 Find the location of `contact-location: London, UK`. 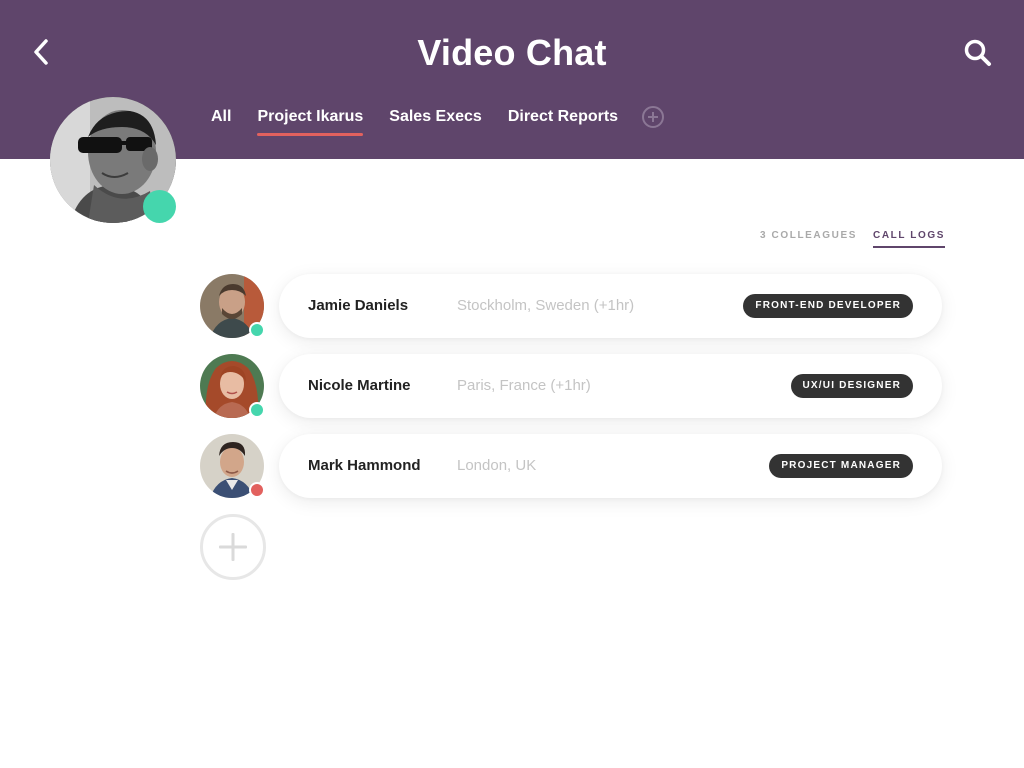

contact-location: London, UK is located at coordinates (497, 465).